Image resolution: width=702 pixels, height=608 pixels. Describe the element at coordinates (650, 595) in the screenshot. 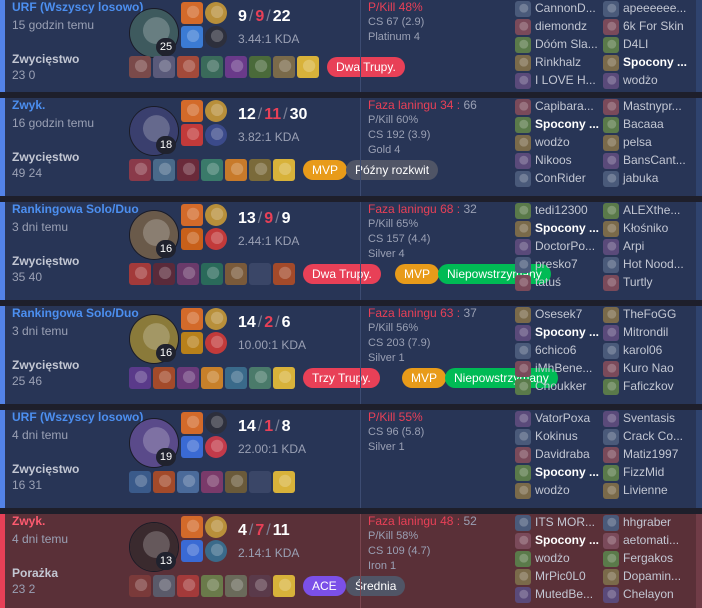

I see `player-entry: Chelayon` at that location.